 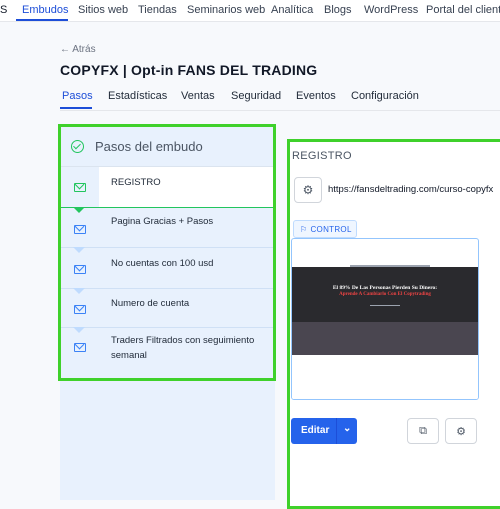 What do you see at coordinates (463, 10) in the screenshot?
I see `nav-item-portal-del-cliente: Portal del cliente` at bounding box center [463, 10].